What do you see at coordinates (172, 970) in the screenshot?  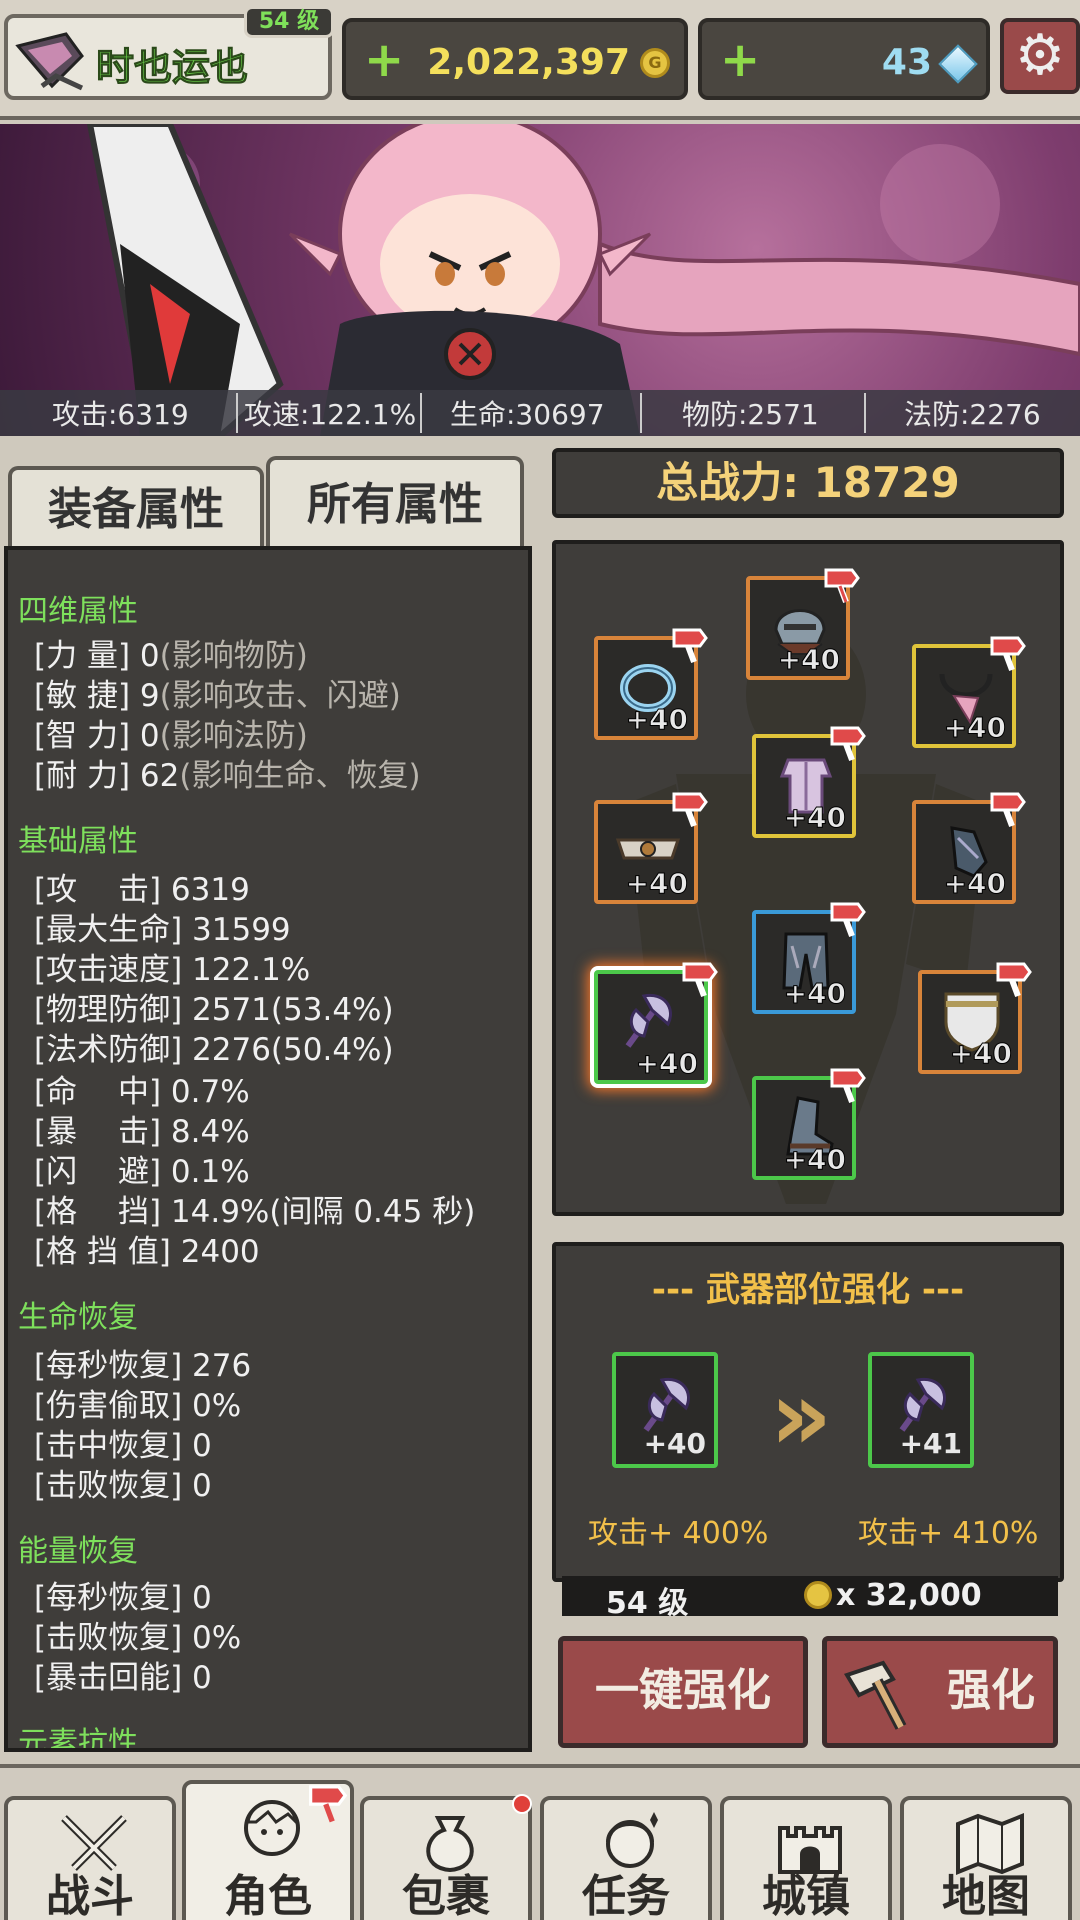 I see `stat-row: [攻击速度] 122.1%` at bounding box center [172, 970].